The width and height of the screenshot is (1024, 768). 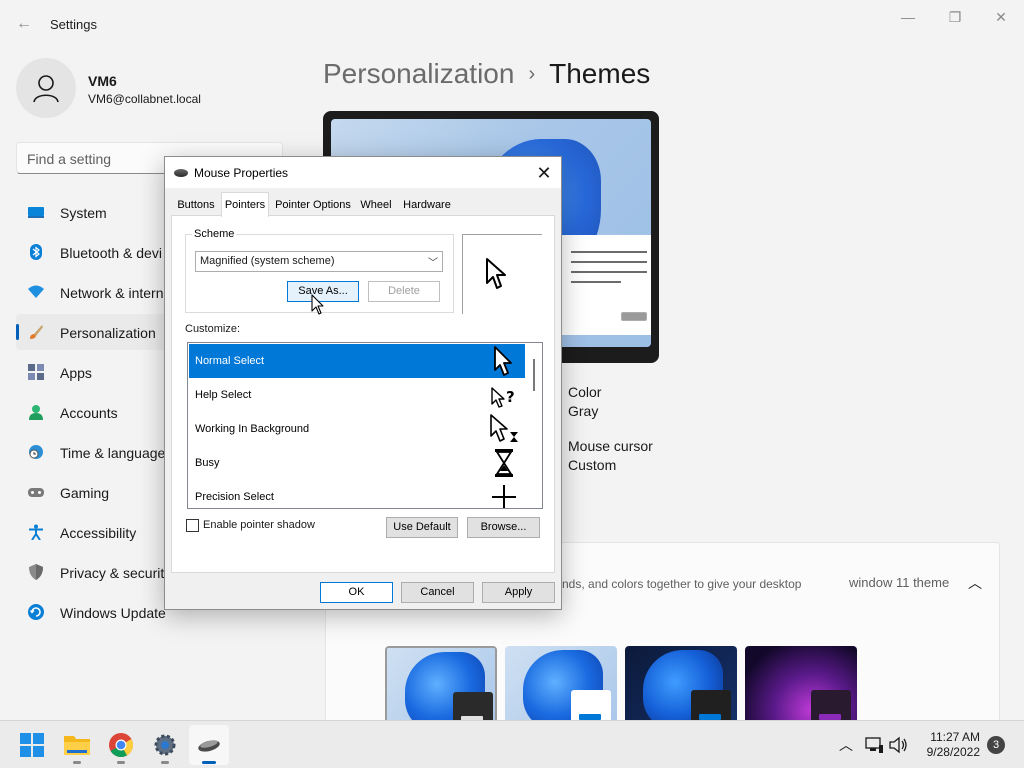 I want to click on file-explorer-button, so click(x=77, y=745).